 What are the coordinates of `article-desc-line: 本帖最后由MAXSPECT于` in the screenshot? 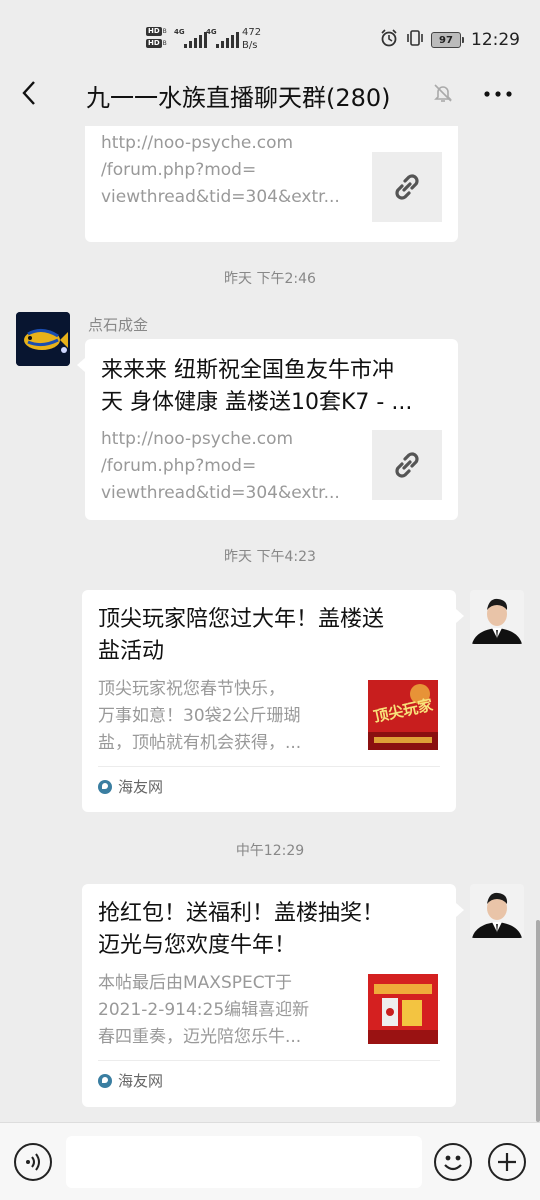 It's located at (195, 983).